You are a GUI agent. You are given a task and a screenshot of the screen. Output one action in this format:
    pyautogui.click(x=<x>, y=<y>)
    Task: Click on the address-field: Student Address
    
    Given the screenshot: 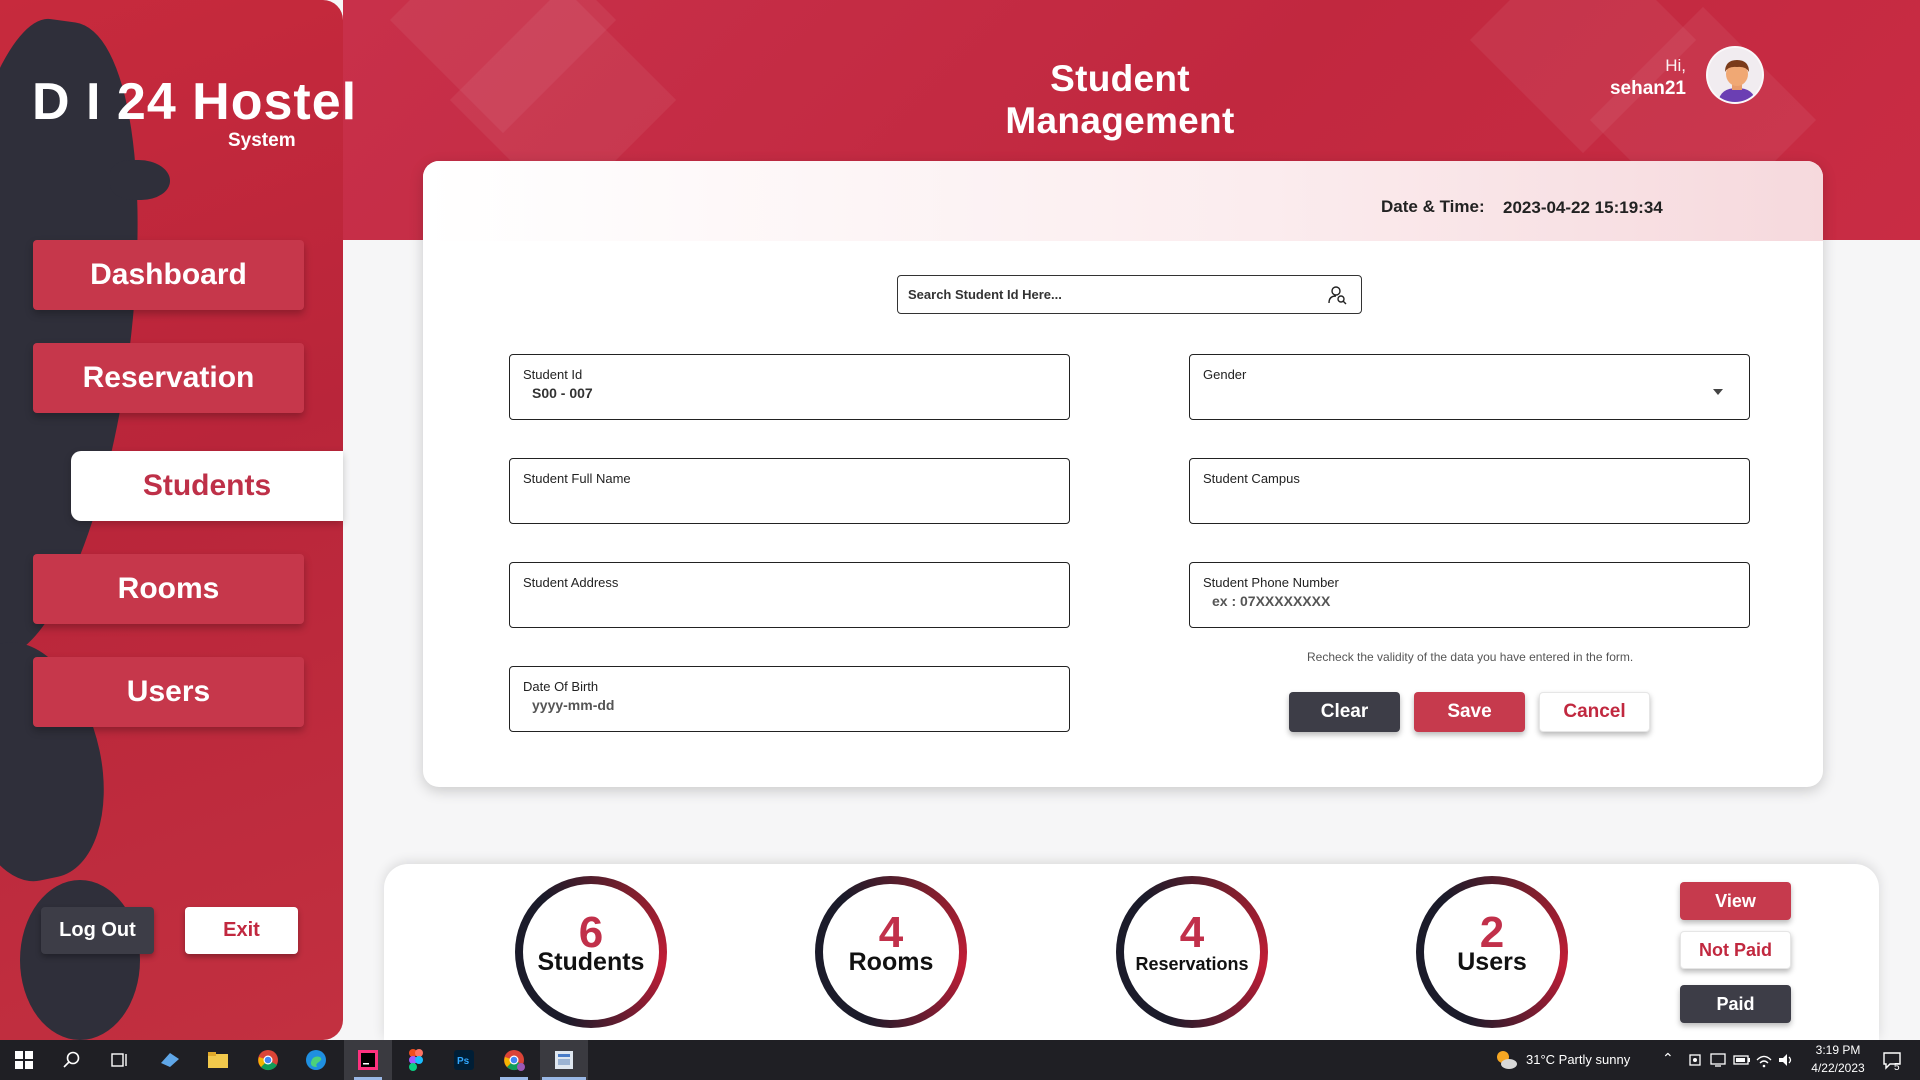 What is the action you would take?
    pyautogui.click(x=789, y=595)
    